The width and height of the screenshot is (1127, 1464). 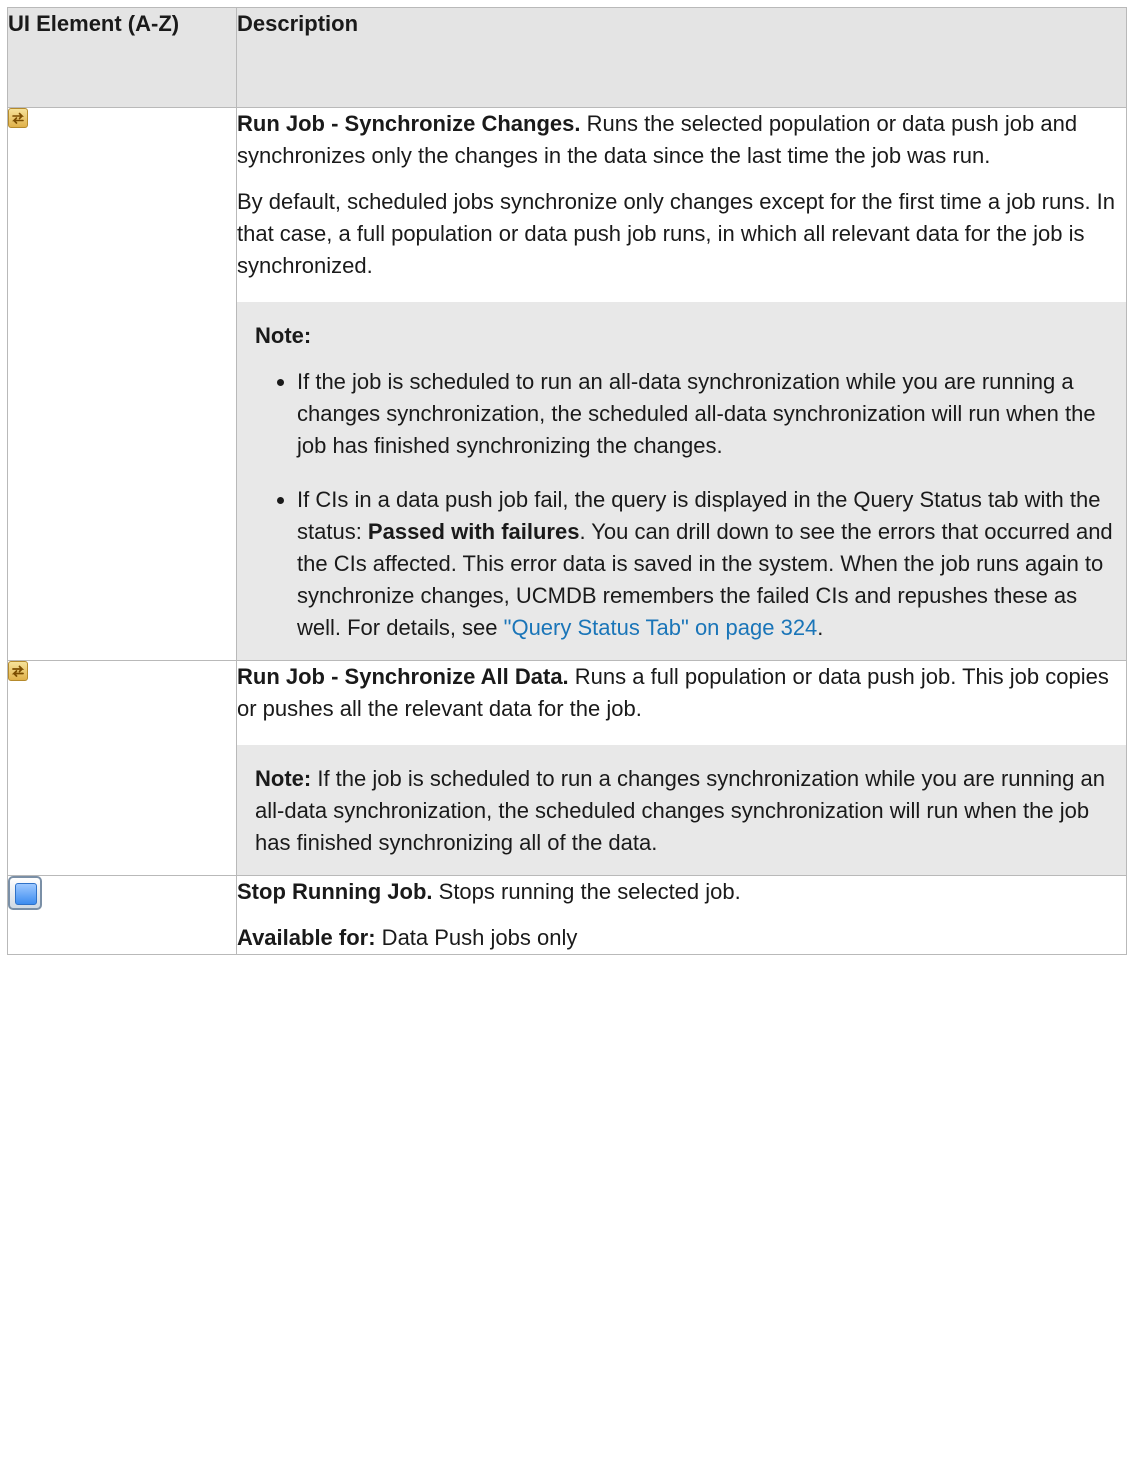 What do you see at coordinates (409, 123) in the screenshot?
I see `element-title: Run Job - Synchronize Changes.` at bounding box center [409, 123].